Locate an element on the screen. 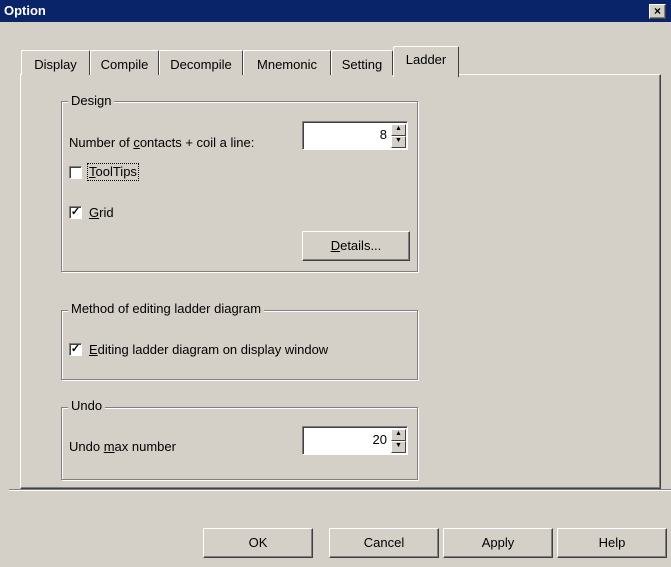  grid-checkbox: ✓ is located at coordinates (75, 212).